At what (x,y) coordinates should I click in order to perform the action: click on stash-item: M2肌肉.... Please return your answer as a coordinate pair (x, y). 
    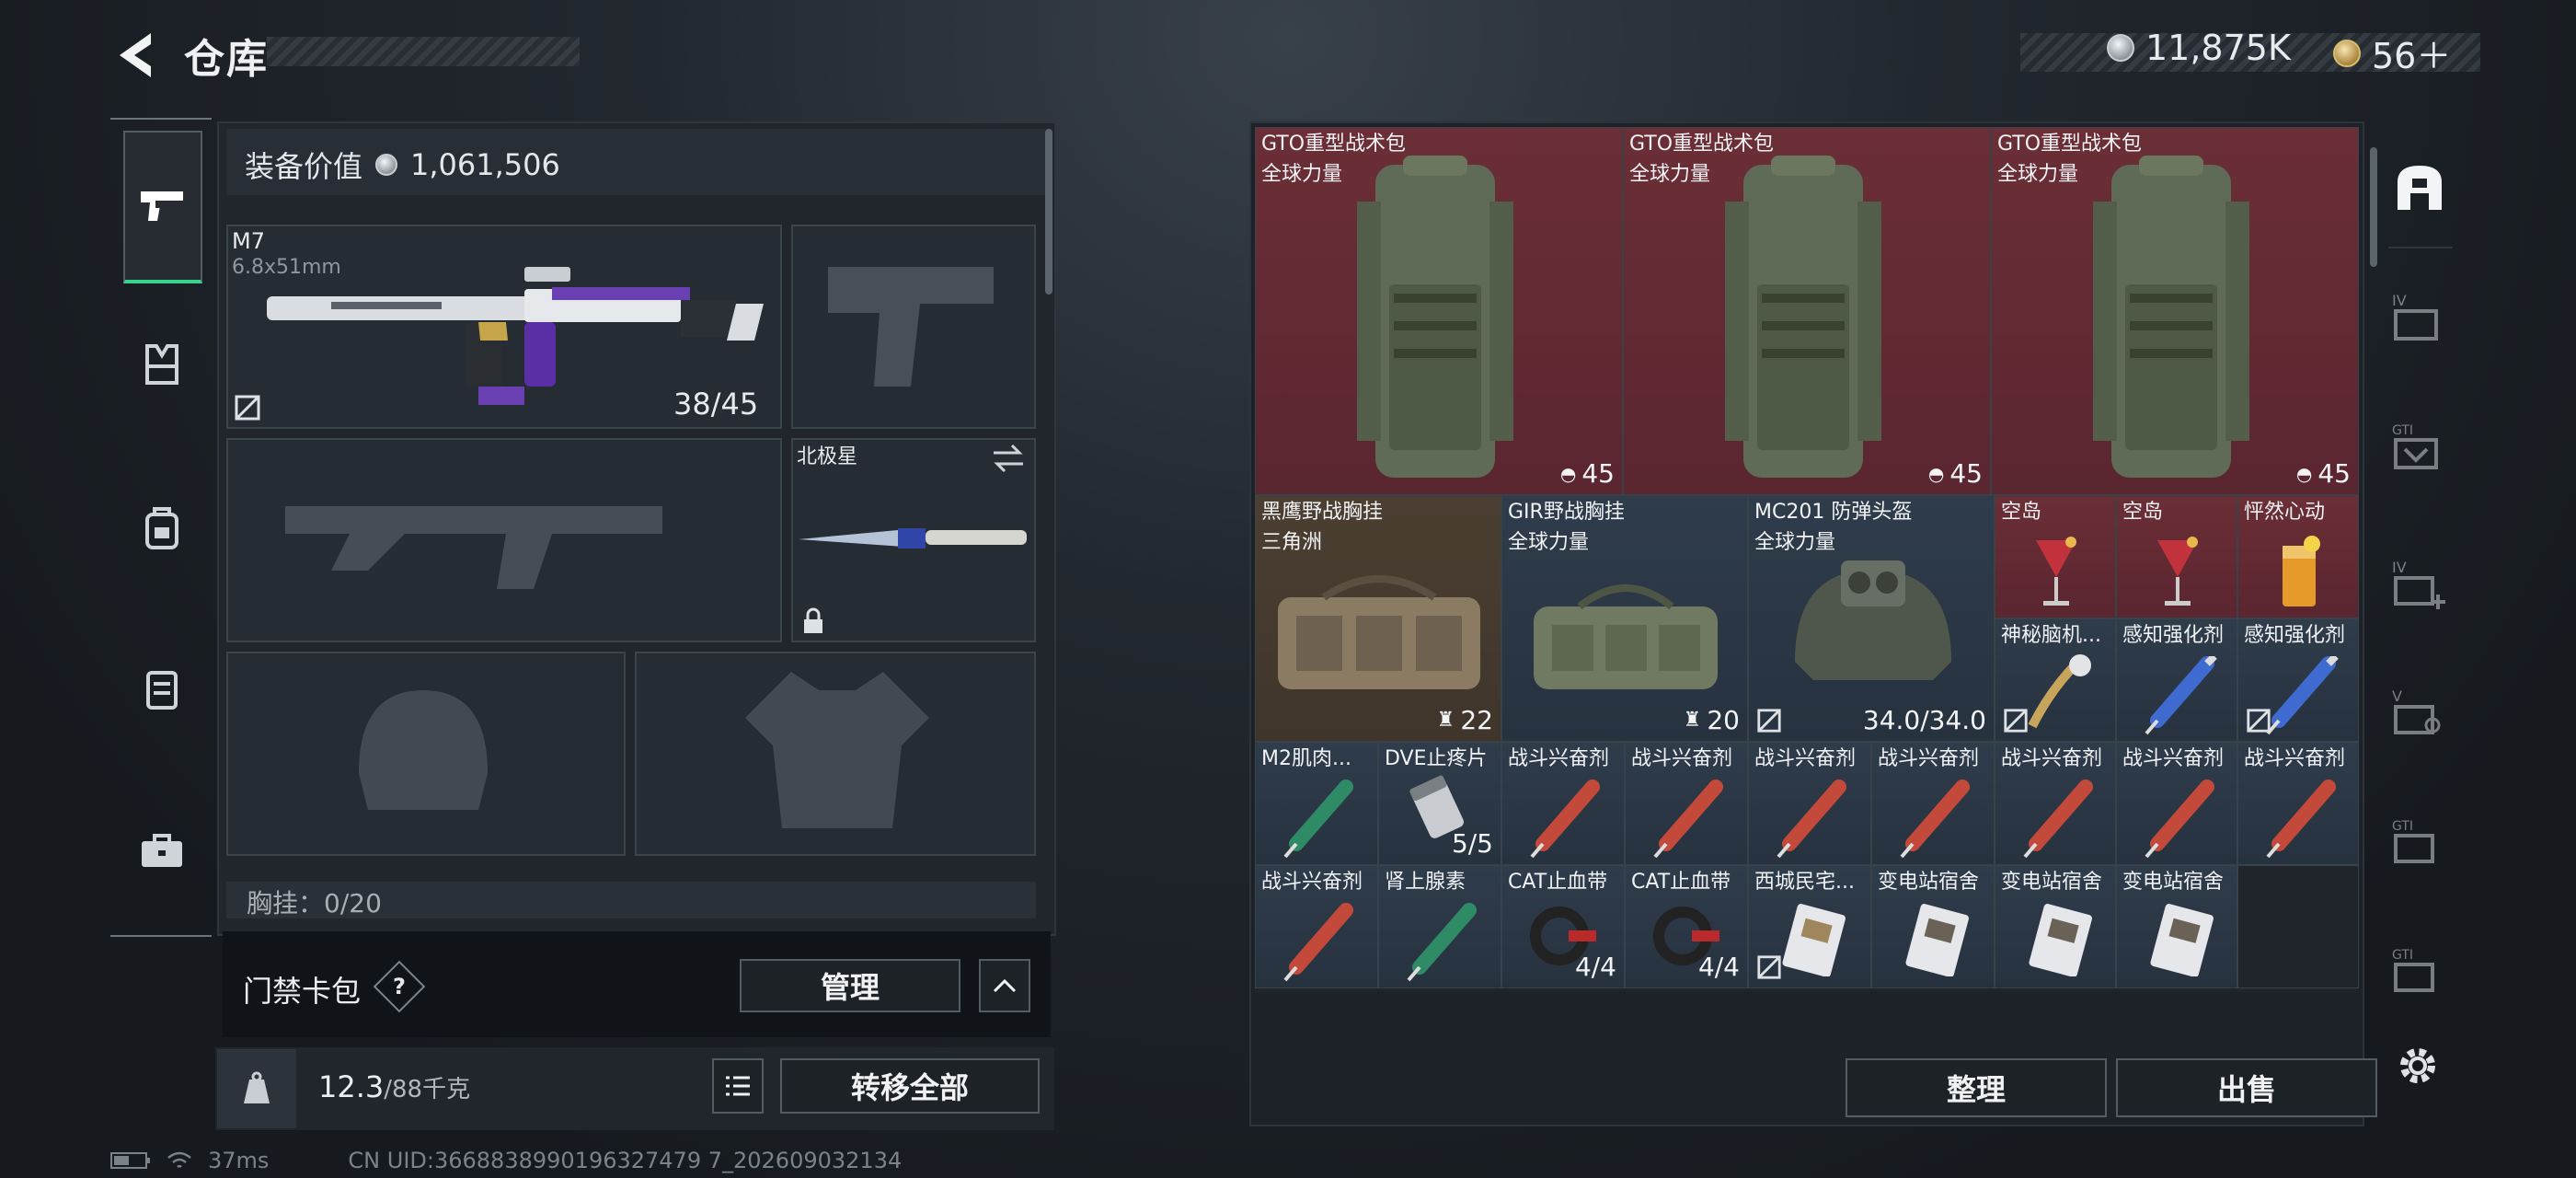
    Looking at the image, I should click on (1316, 803).